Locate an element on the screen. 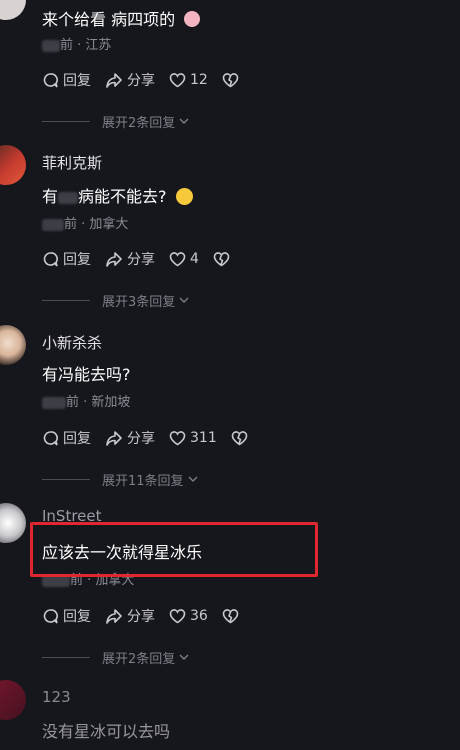  like-count: 4 is located at coordinates (194, 259).